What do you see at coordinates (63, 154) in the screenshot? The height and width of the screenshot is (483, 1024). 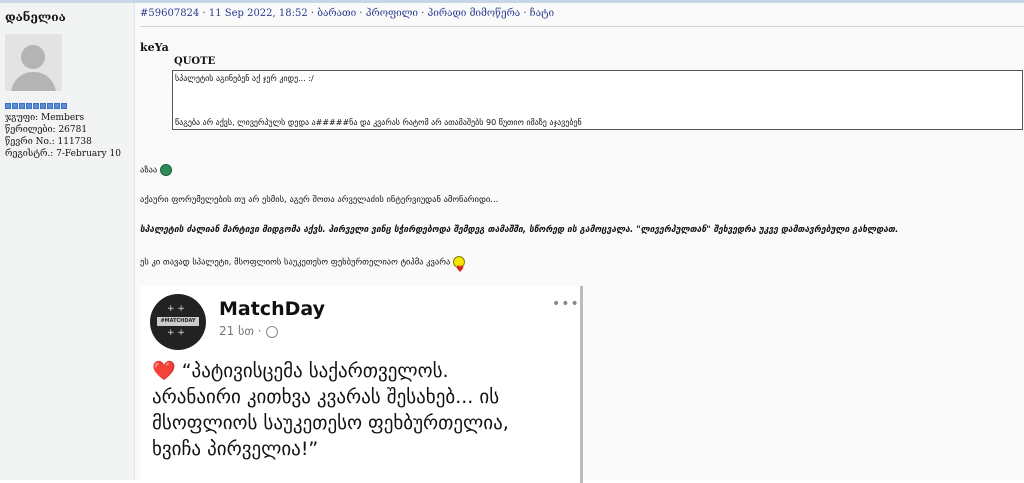 I see `author-registered: რეგისტრ.: 7-February 10` at bounding box center [63, 154].